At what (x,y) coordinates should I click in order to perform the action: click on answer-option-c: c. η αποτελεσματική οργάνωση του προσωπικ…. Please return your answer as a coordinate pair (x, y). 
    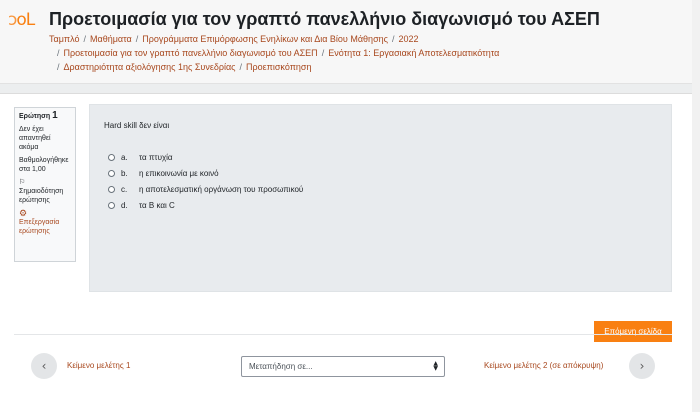
    Looking at the image, I should click on (205, 189).